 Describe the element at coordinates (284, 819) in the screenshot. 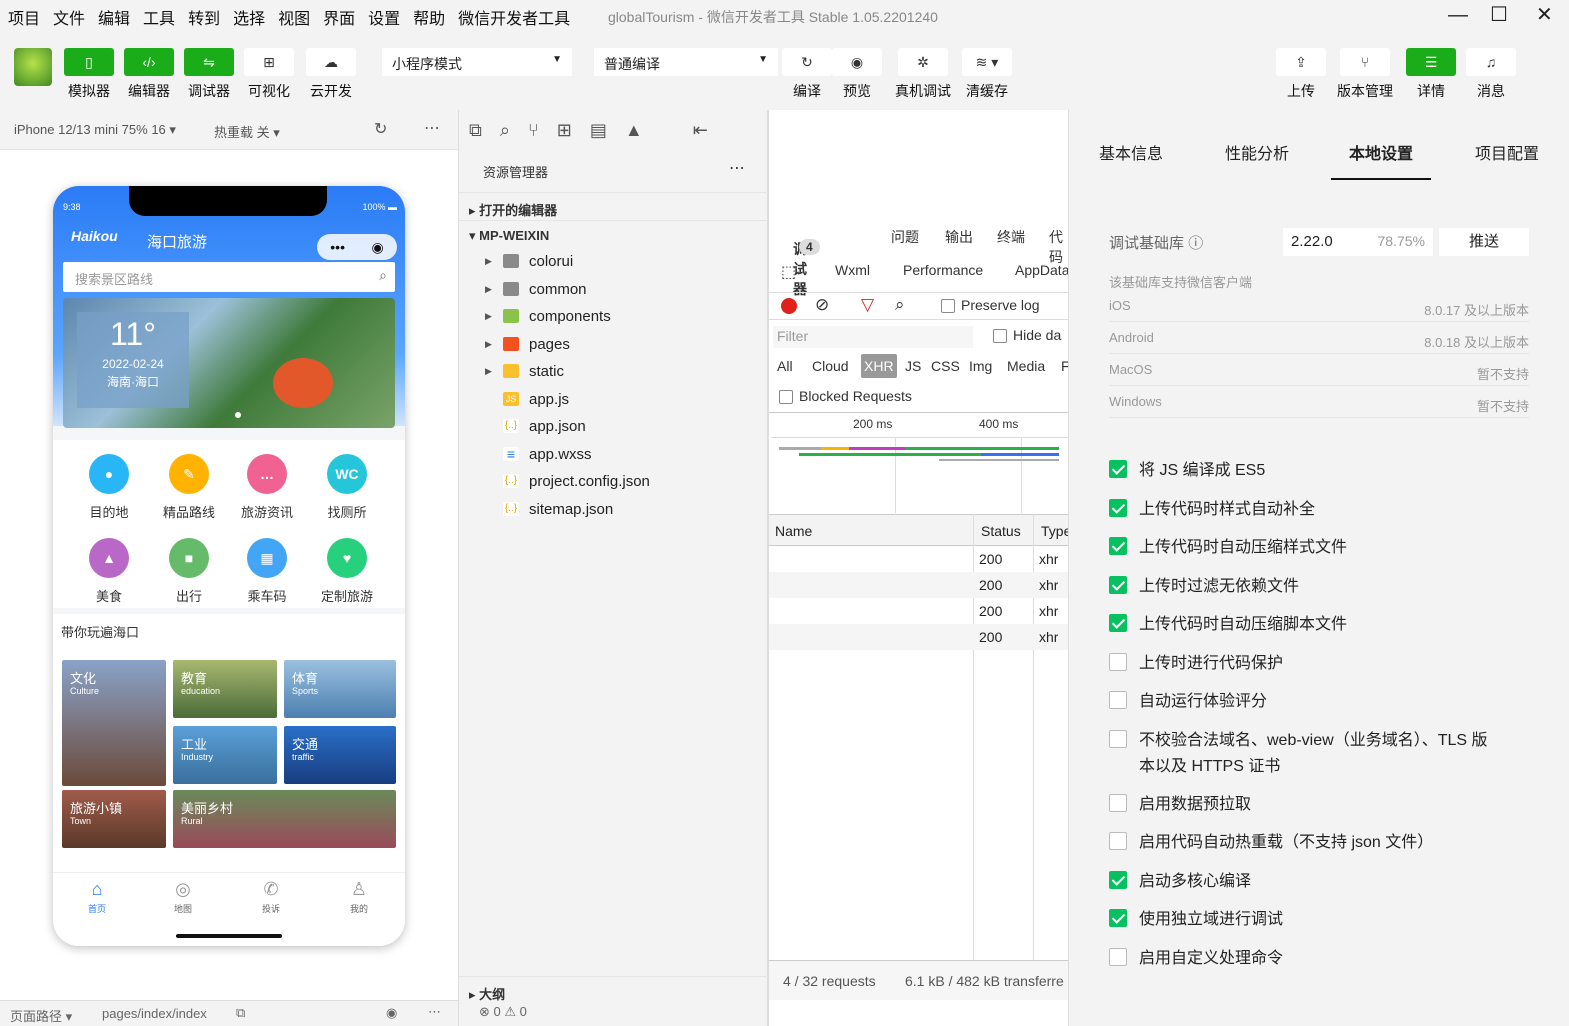

I see `tile-rural: 美丽乡村 Rural` at that location.